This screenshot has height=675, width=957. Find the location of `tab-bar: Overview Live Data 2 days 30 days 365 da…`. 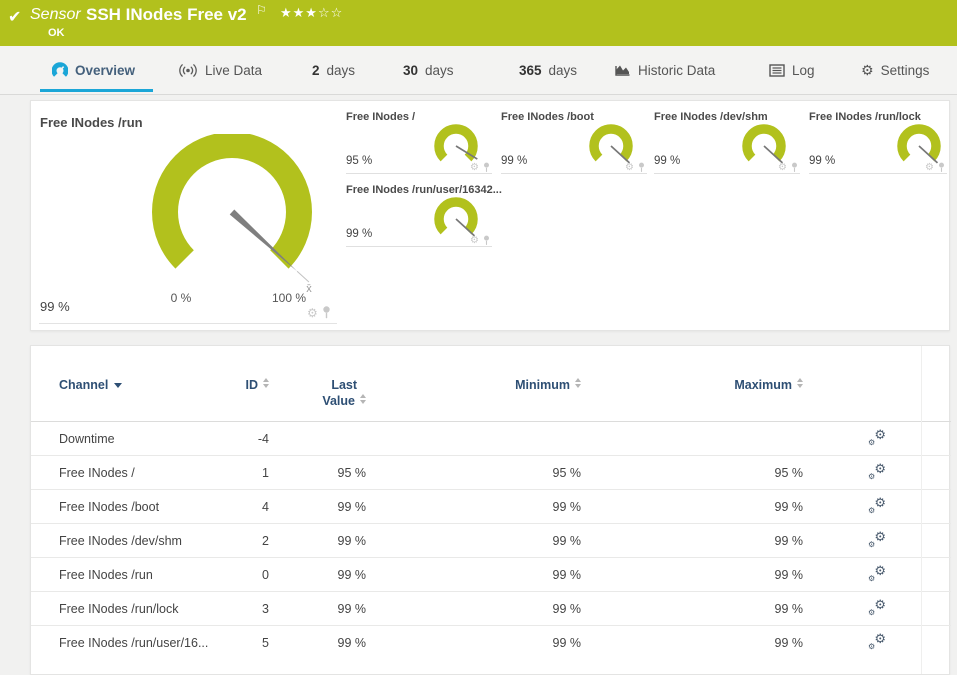

tab-bar: Overview Live Data 2 days 30 days 365 da… is located at coordinates (478, 70).